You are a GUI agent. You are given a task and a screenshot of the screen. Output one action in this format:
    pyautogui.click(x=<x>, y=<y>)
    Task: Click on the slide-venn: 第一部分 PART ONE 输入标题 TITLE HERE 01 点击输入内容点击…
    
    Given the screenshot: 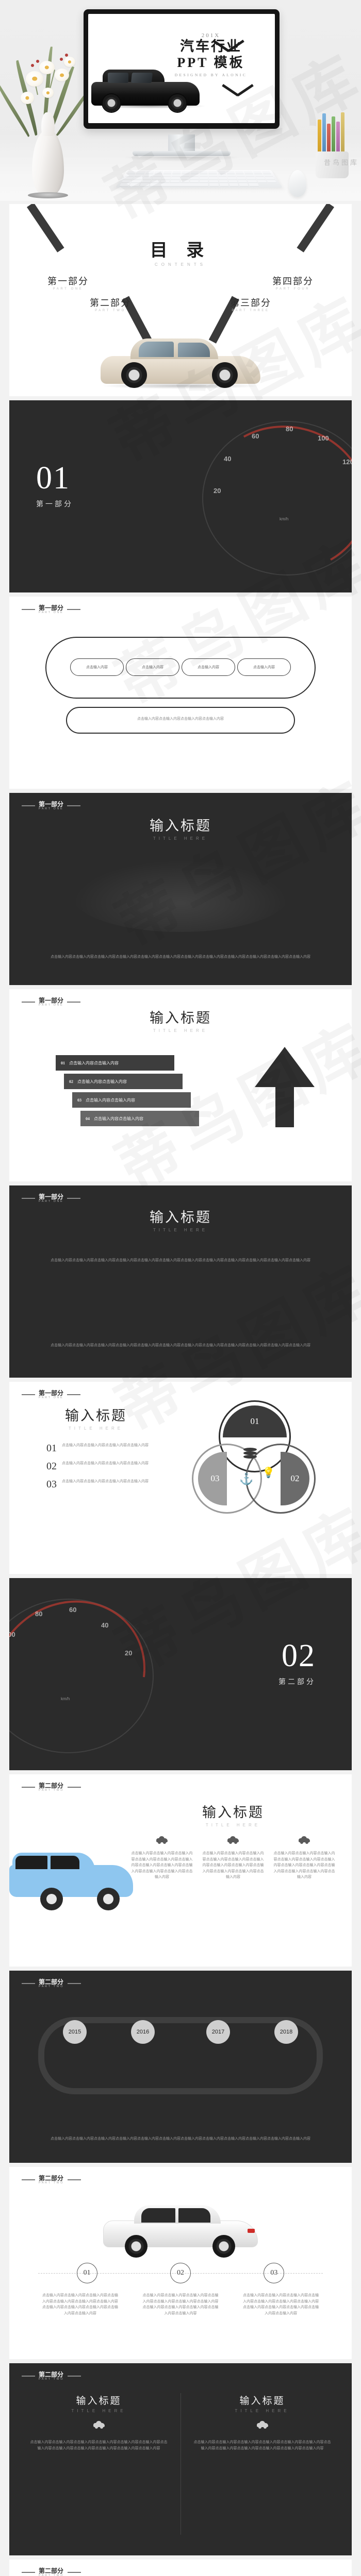 What is the action you would take?
    pyautogui.click(x=180, y=1478)
    